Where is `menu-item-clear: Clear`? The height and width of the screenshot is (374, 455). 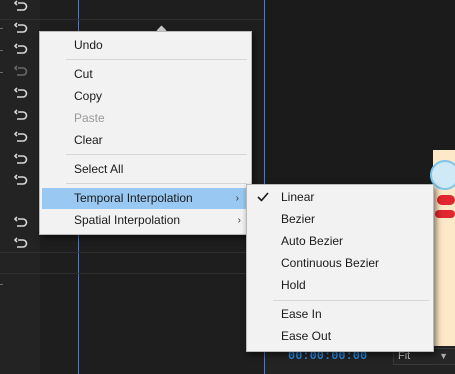 menu-item-clear: Clear is located at coordinates (145, 140).